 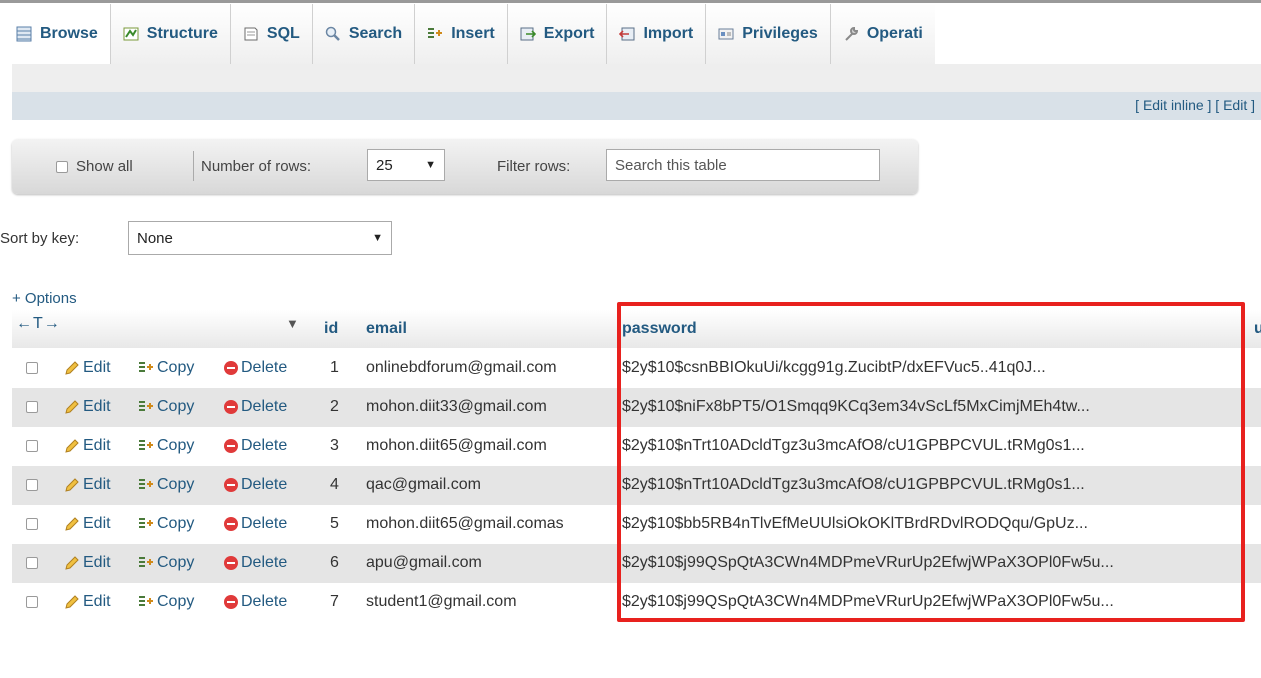 I want to click on tab-structure: Structure, so click(x=170, y=34).